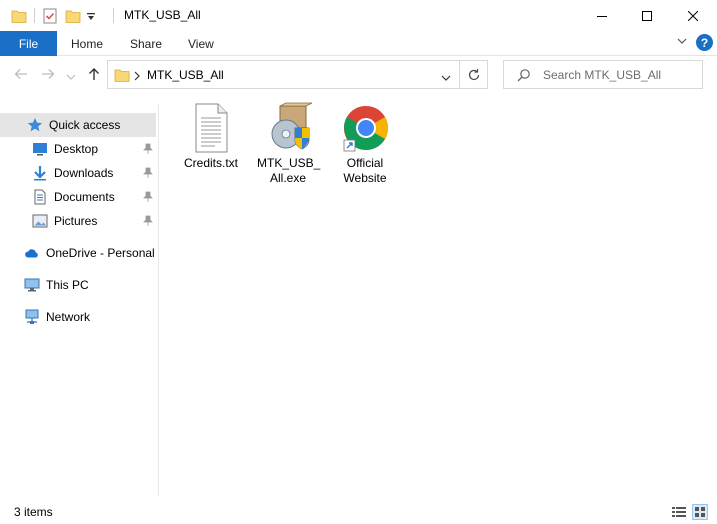 This screenshot has width=717, height=524. I want to click on documents-icon, so click(40, 197).